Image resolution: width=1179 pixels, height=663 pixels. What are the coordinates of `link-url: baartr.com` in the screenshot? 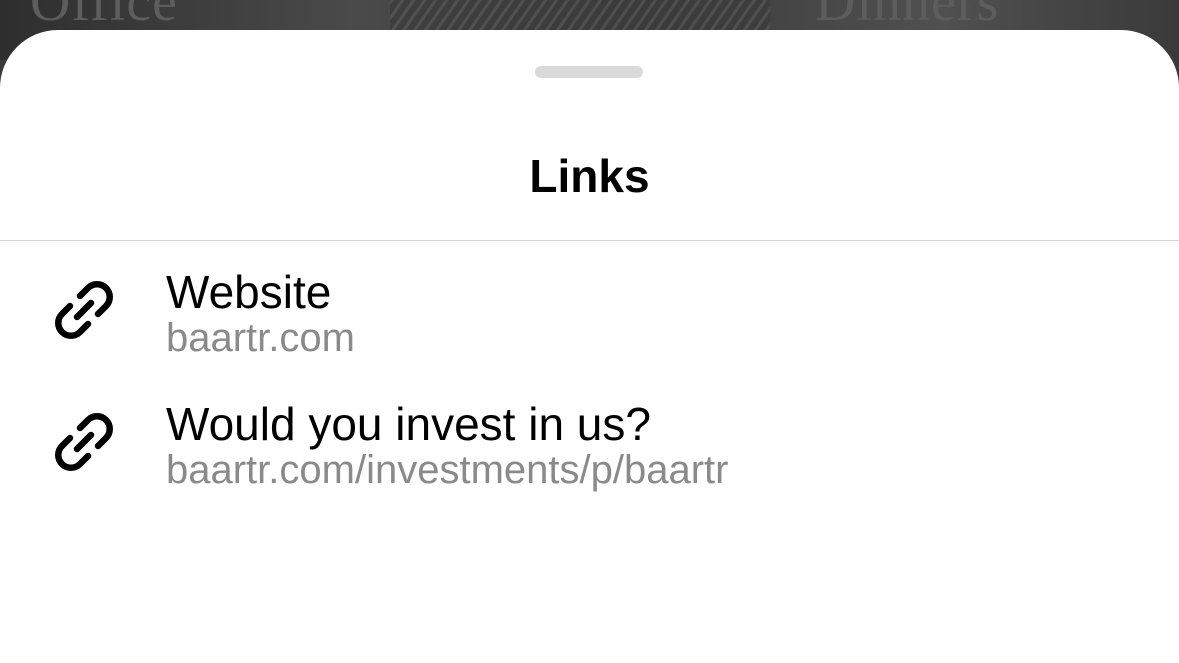 It's located at (260, 338).